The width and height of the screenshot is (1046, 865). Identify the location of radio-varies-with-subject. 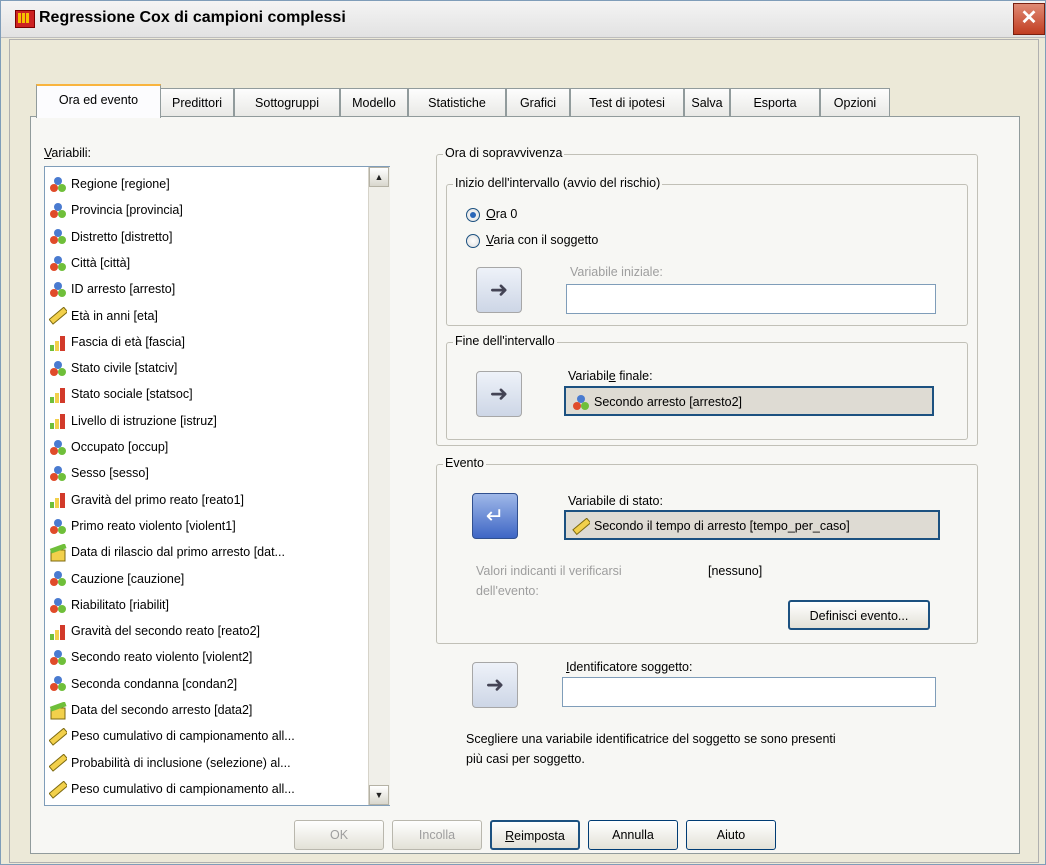
(473, 241).